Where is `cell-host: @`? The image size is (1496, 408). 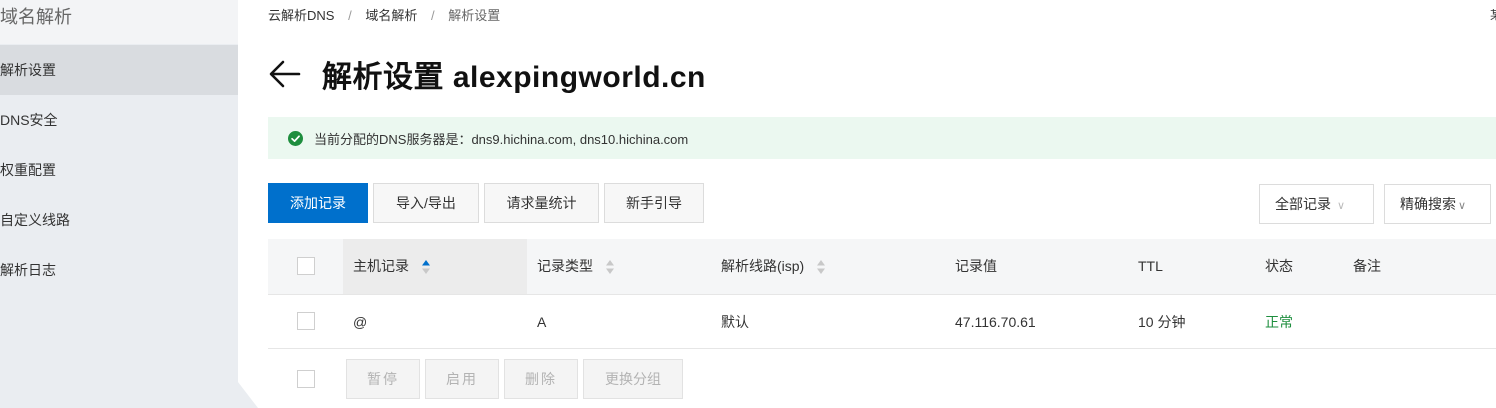 cell-host: @ is located at coordinates (360, 322).